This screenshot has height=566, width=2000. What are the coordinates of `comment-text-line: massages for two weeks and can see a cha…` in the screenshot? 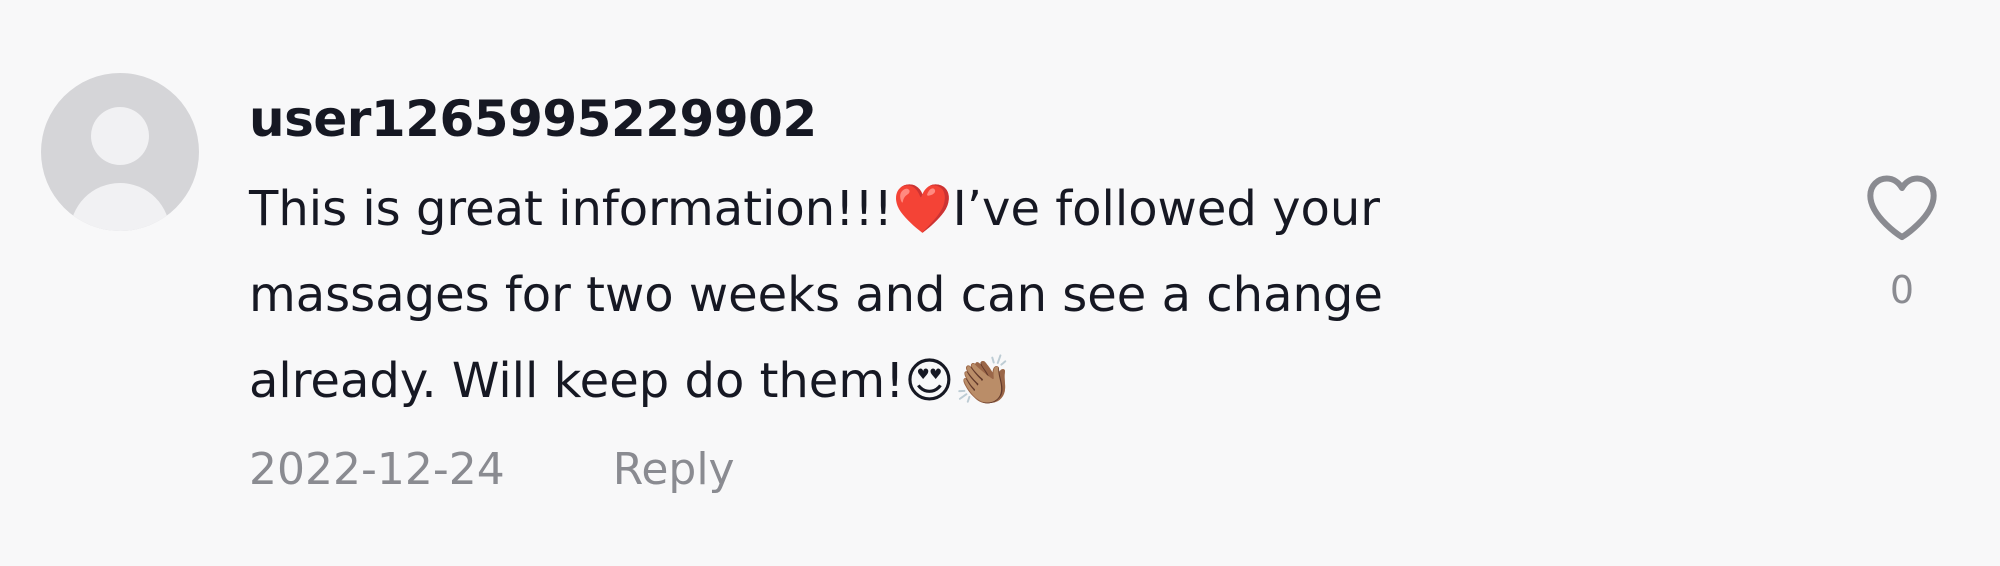 It's located at (816, 295).